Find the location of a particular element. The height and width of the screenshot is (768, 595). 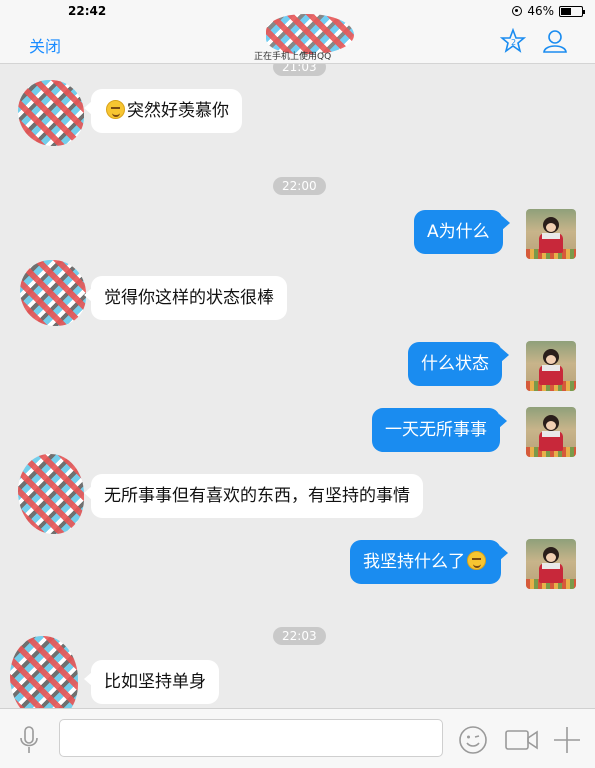

incoming-message: 无所事事但有喜欢的东西，有坚持的事情 is located at coordinates (253, 496).